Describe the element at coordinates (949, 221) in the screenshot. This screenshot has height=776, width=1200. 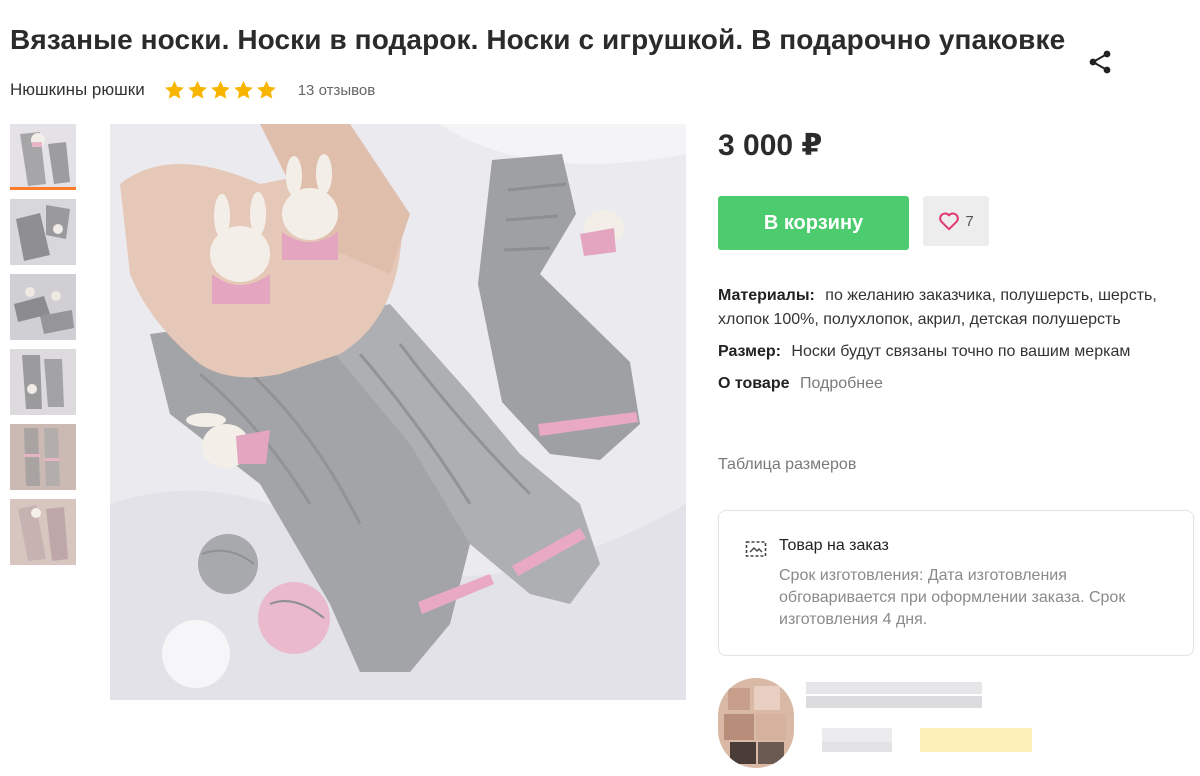
I see `heart-icon` at that location.